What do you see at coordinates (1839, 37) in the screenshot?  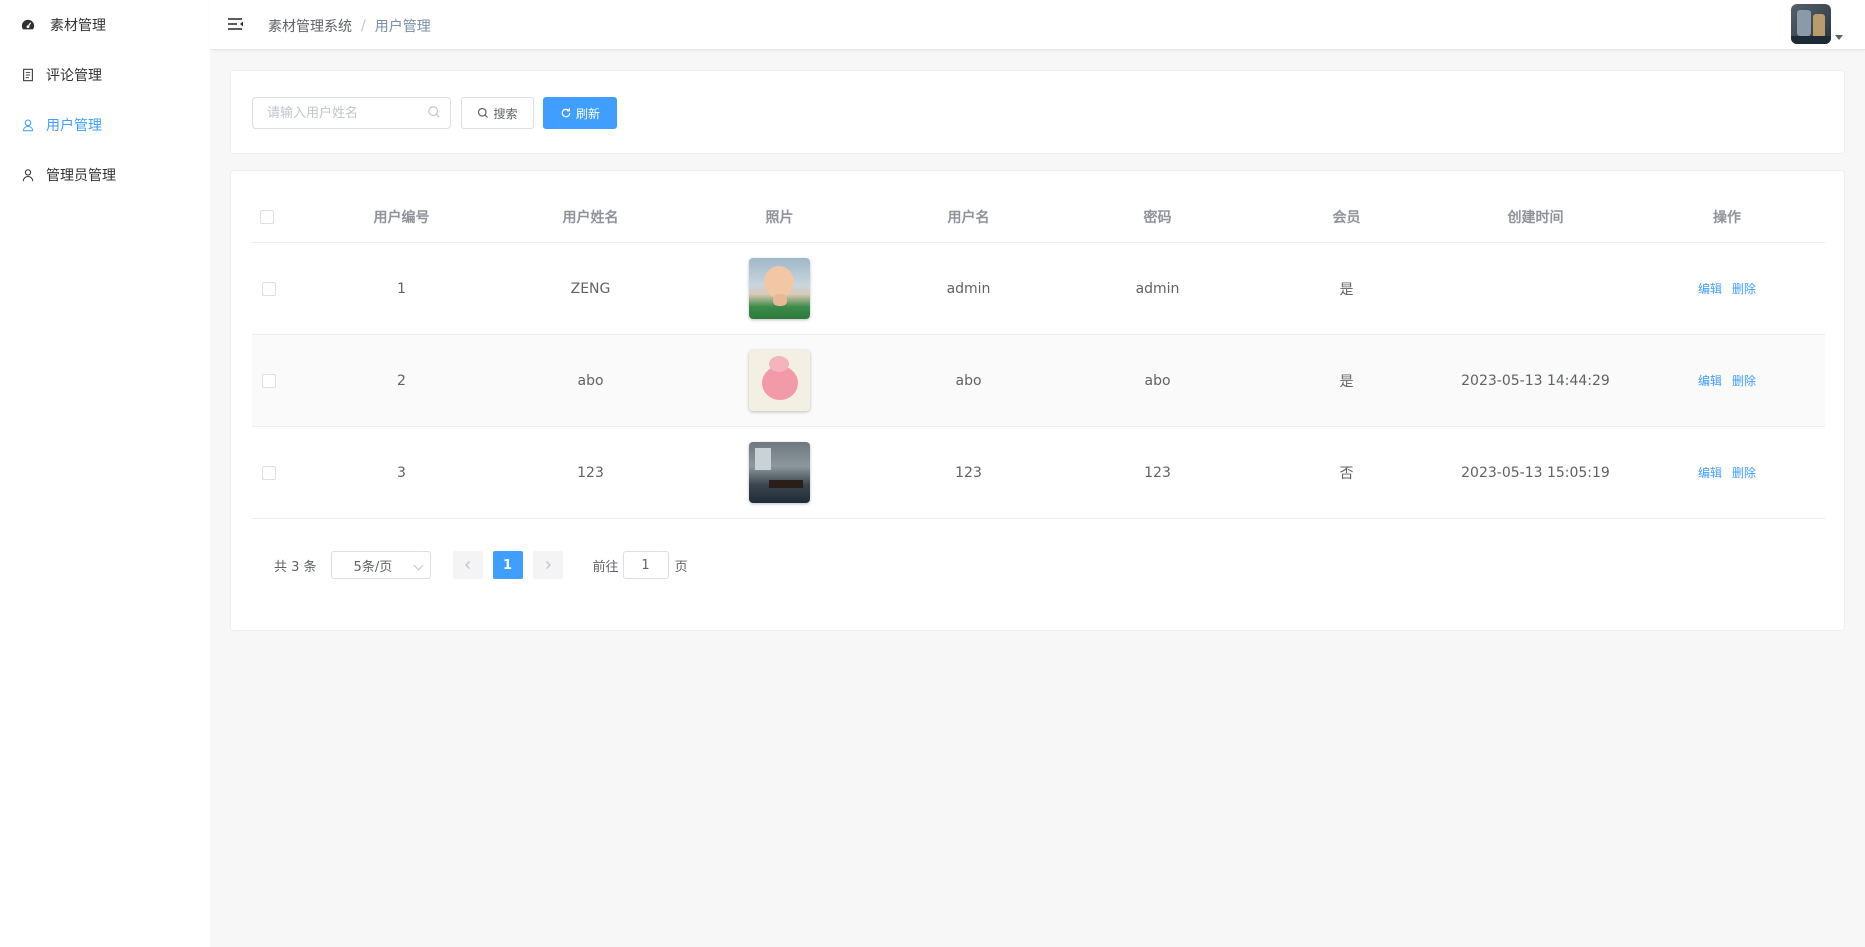 I see `caret-down-icon` at bounding box center [1839, 37].